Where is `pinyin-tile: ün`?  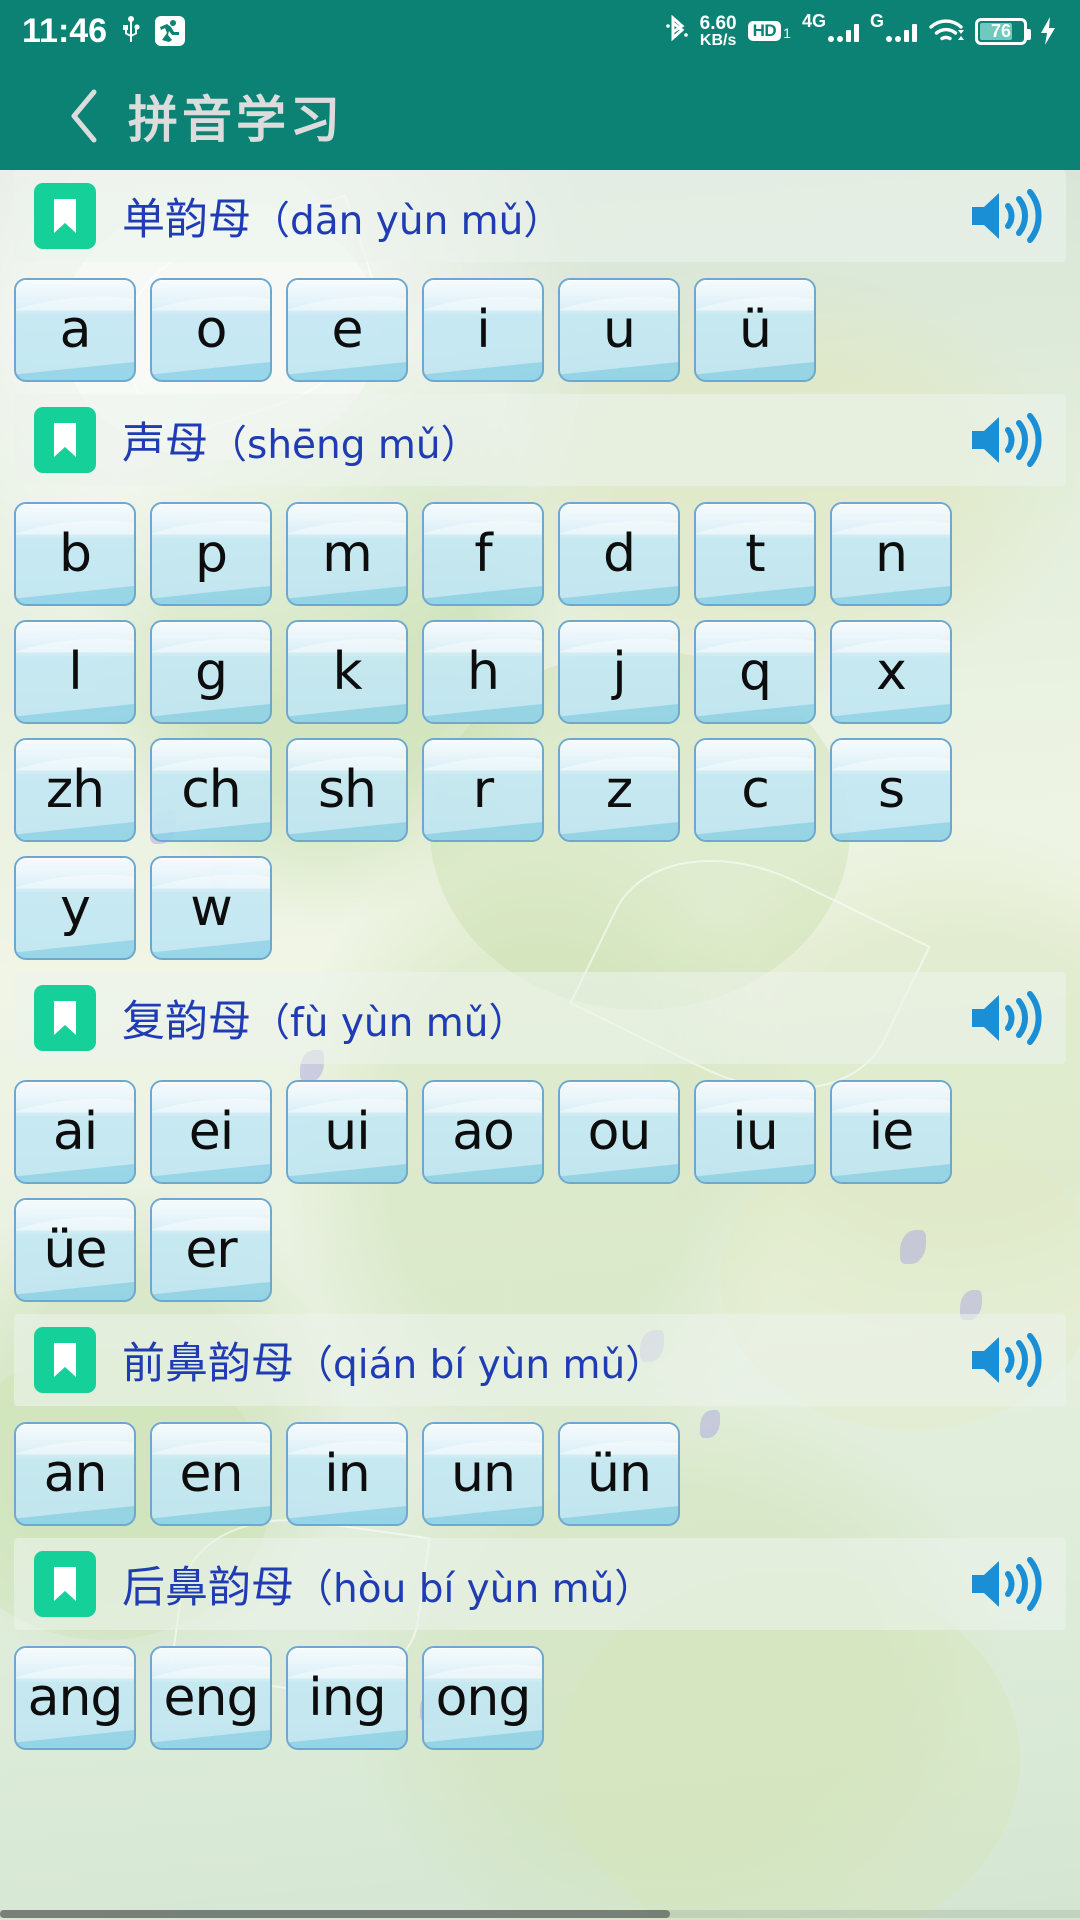
pinyin-tile: ün is located at coordinates (619, 1474).